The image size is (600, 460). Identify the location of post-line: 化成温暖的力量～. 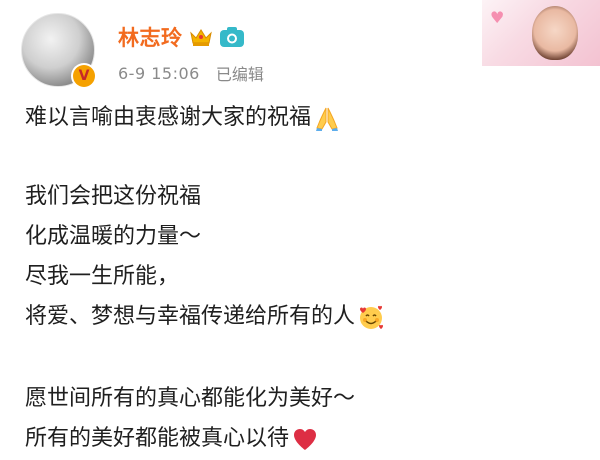
(305, 237).